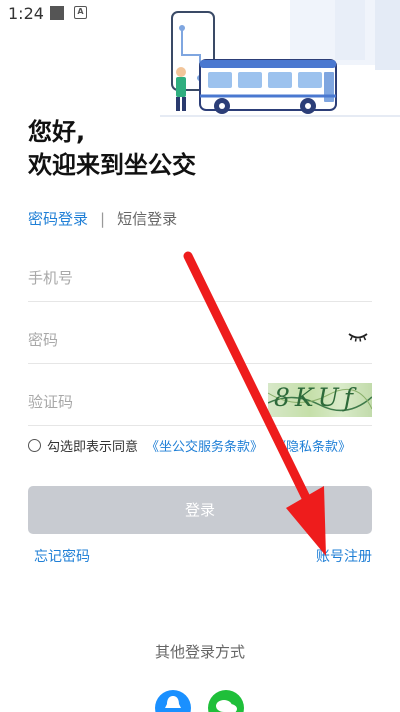 Image resolution: width=400 pixels, height=712 pixels. What do you see at coordinates (199, 652) in the screenshot?
I see `other-login-title: 其他登录方式` at bounding box center [199, 652].